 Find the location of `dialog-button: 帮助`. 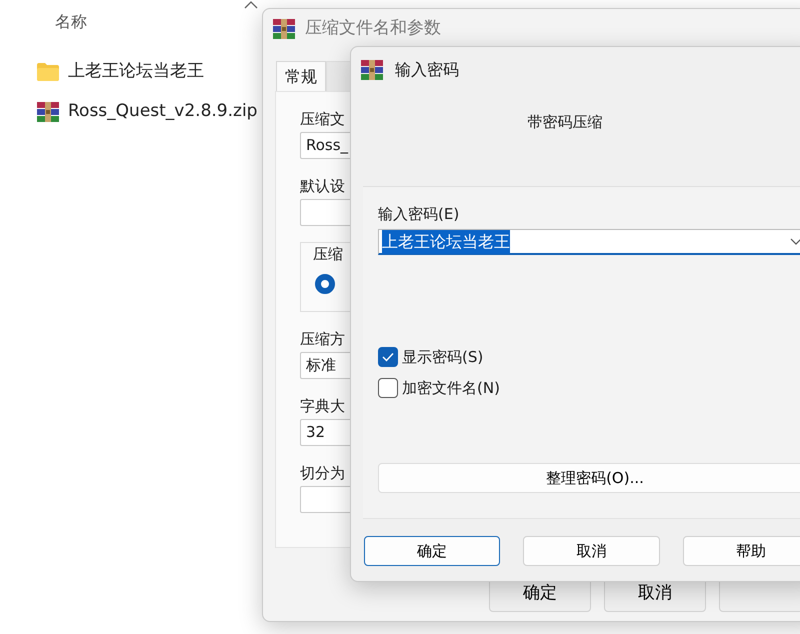

dialog-button: 帮助 is located at coordinates (741, 551).